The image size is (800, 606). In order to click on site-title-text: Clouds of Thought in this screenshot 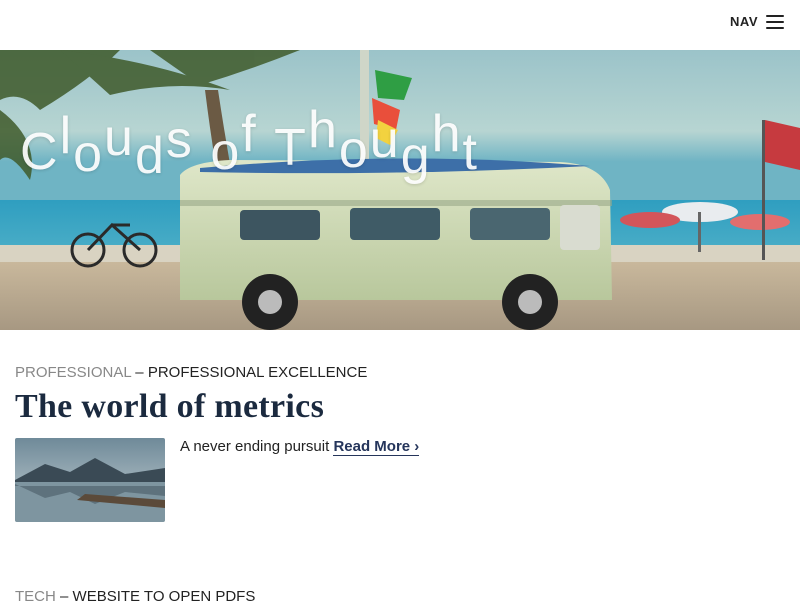, I will do `click(249, 143)`.